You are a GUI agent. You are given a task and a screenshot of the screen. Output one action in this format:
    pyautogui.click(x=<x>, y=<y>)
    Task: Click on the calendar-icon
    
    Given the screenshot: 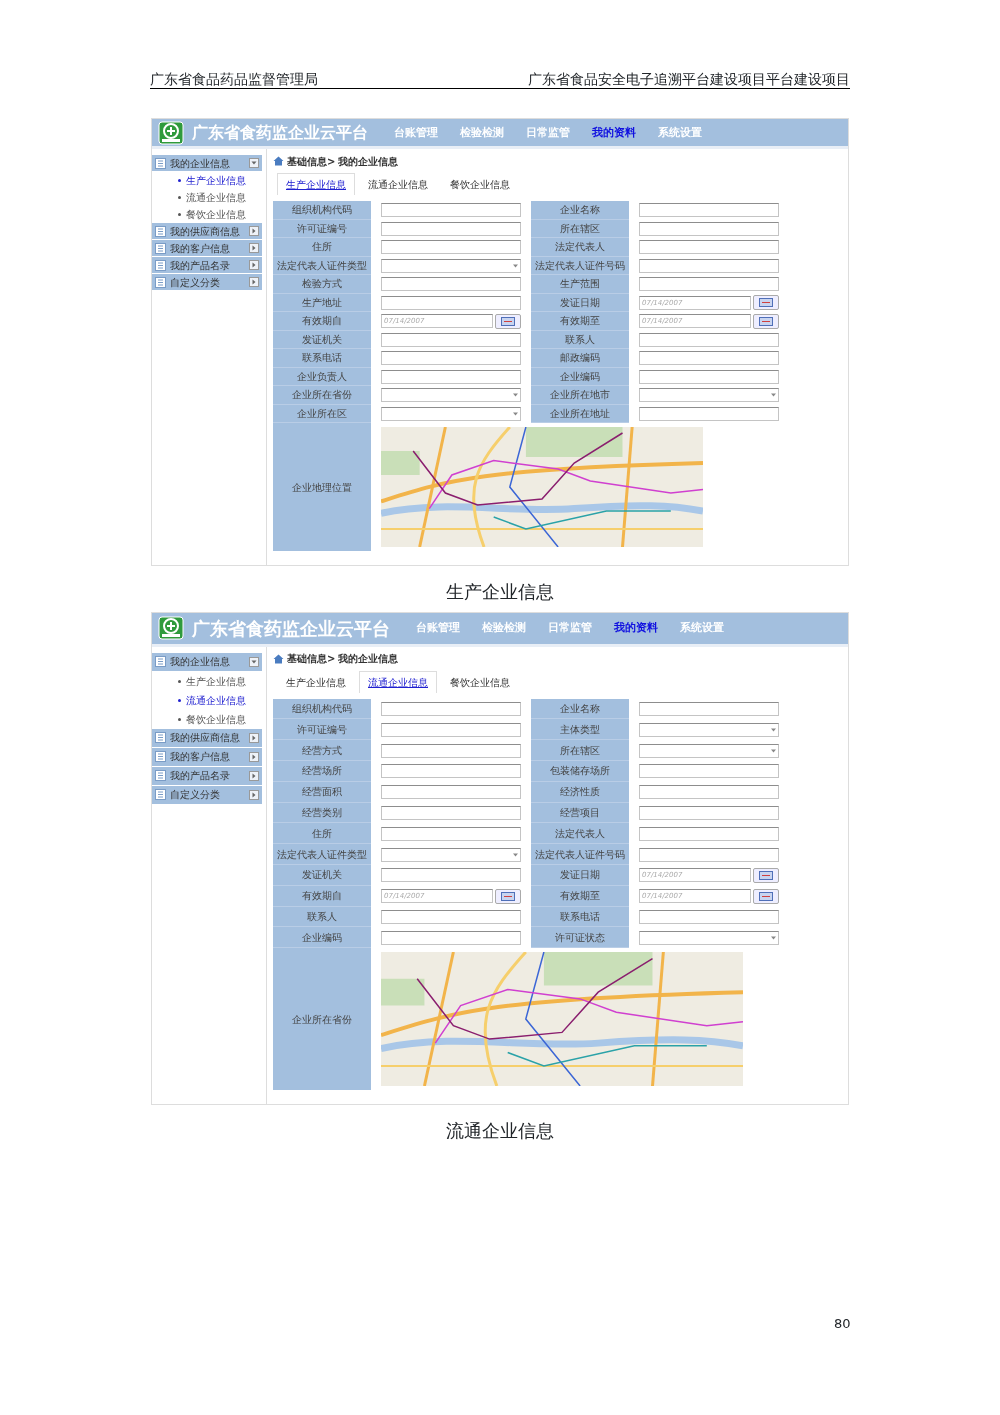 What is the action you would take?
    pyautogui.click(x=766, y=896)
    